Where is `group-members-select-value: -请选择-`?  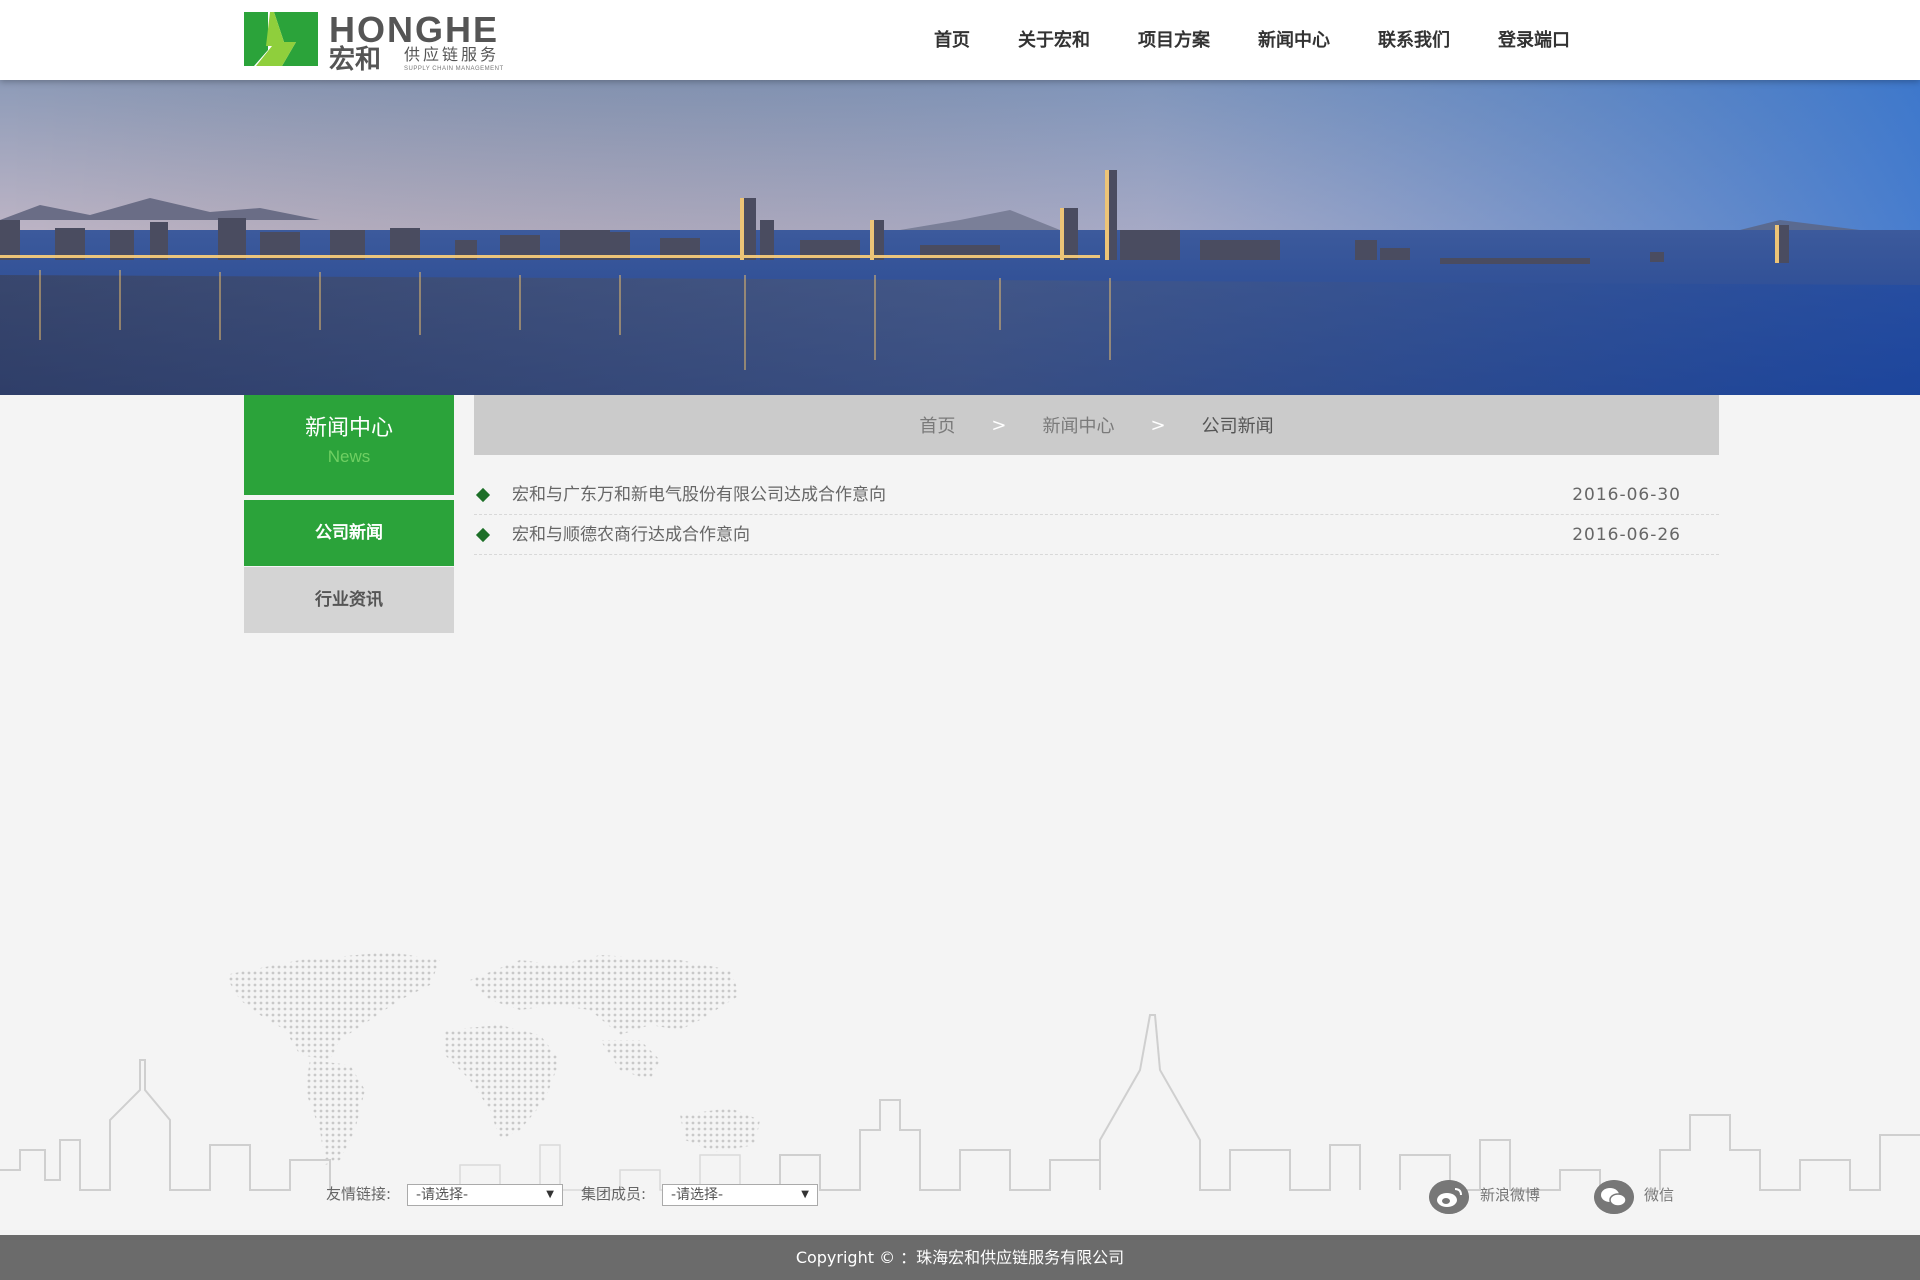
group-members-select-value: -请选择- is located at coordinates (697, 1195).